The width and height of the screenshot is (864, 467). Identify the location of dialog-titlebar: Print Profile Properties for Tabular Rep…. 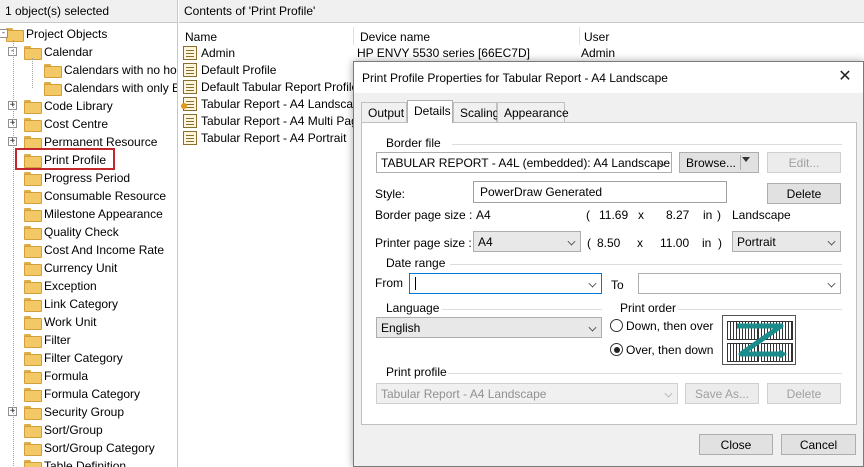
(608, 77).